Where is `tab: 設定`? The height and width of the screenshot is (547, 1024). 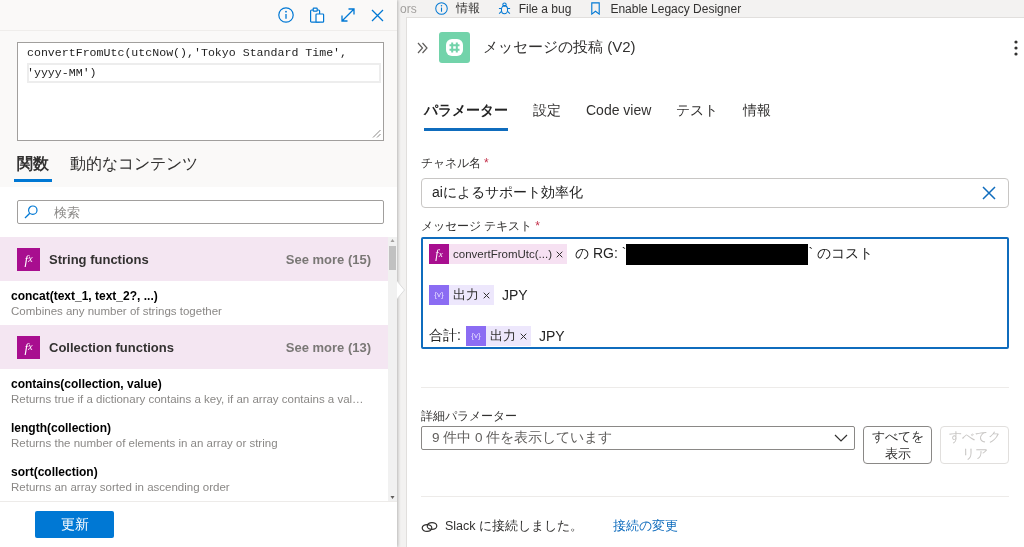 tab: 設定 is located at coordinates (547, 116).